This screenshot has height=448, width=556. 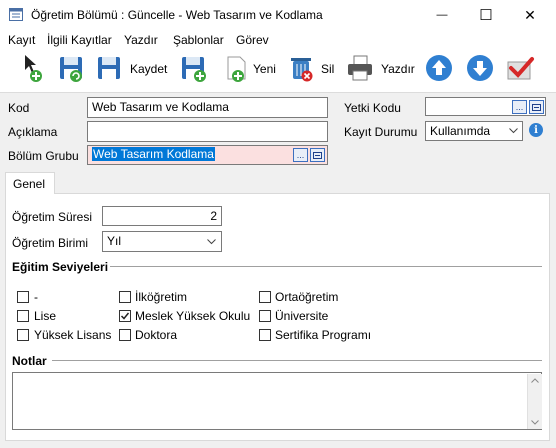 What do you see at coordinates (381, 132) in the screenshot?
I see `kayit-durumu-label: Kayıt Durumu` at bounding box center [381, 132].